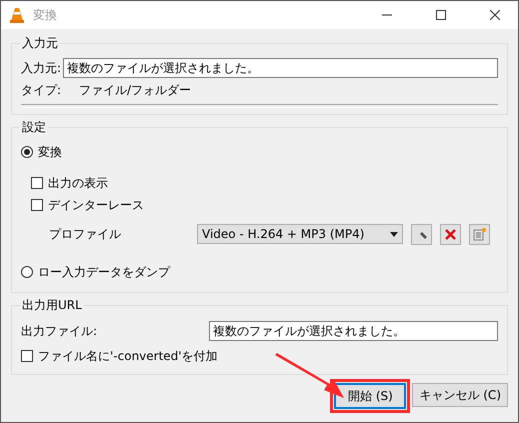 This screenshot has height=423, width=519. Describe the element at coordinates (450, 234) in the screenshot. I see `delete-icon` at that location.